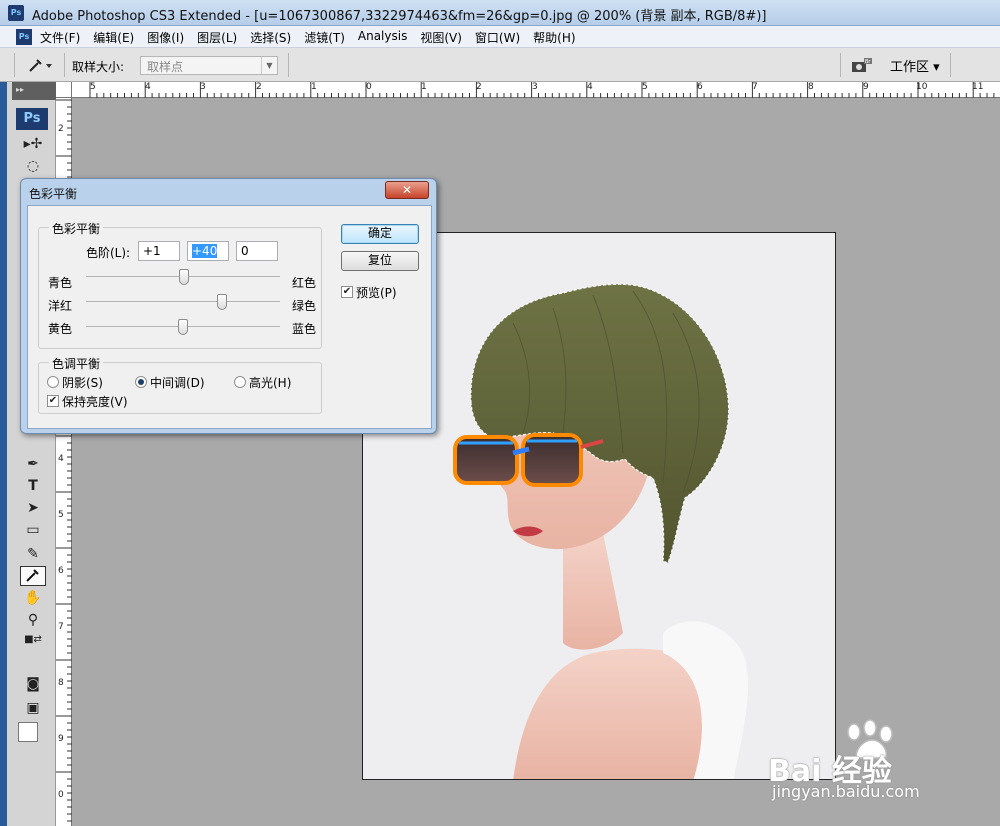 The width and height of the screenshot is (1000, 826). Describe the element at coordinates (53, 382) in the screenshot. I see `shadows-radio` at that location.